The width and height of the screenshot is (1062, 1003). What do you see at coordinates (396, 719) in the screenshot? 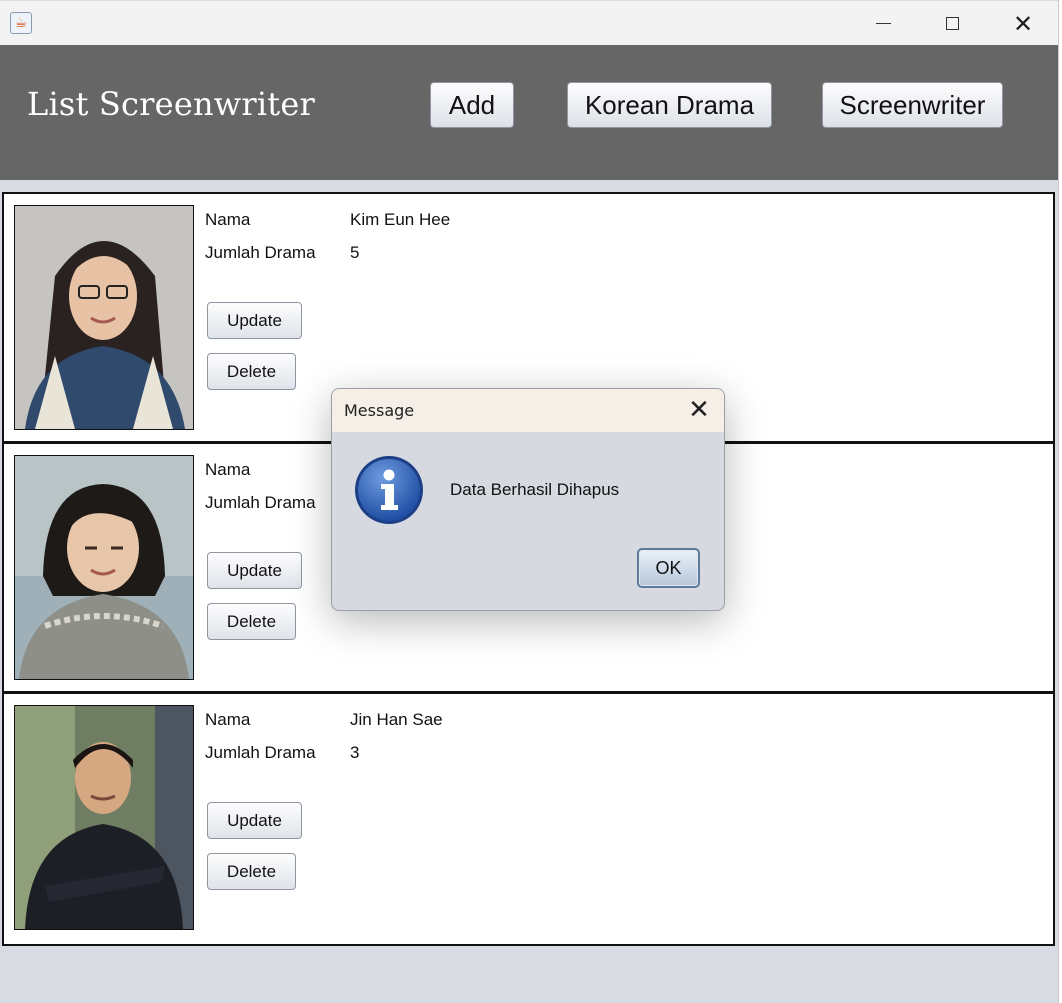
I see `nama-value: Jin Han Sae` at bounding box center [396, 719].